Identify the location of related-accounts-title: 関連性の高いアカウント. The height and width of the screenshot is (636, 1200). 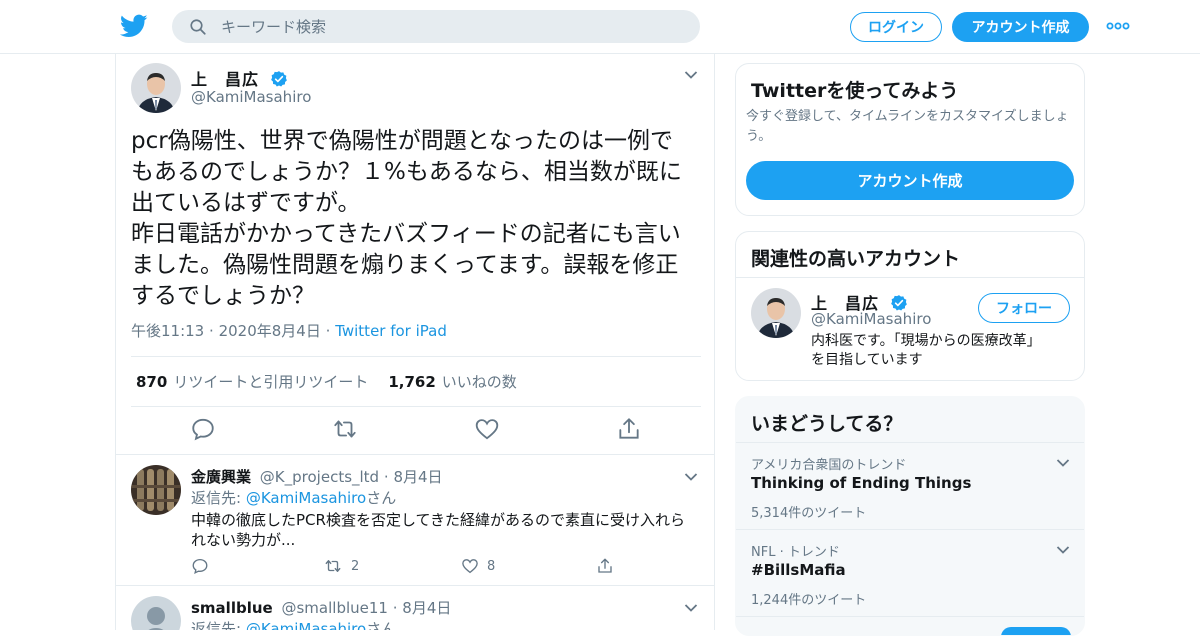
(856, 259).